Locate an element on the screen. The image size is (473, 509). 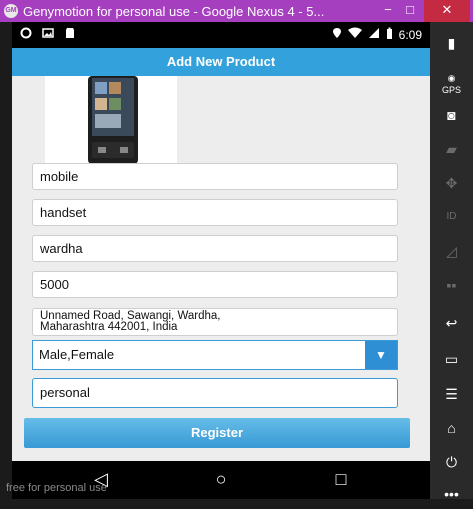
clock-time: 6:09 is located at coordinates (410, 34).